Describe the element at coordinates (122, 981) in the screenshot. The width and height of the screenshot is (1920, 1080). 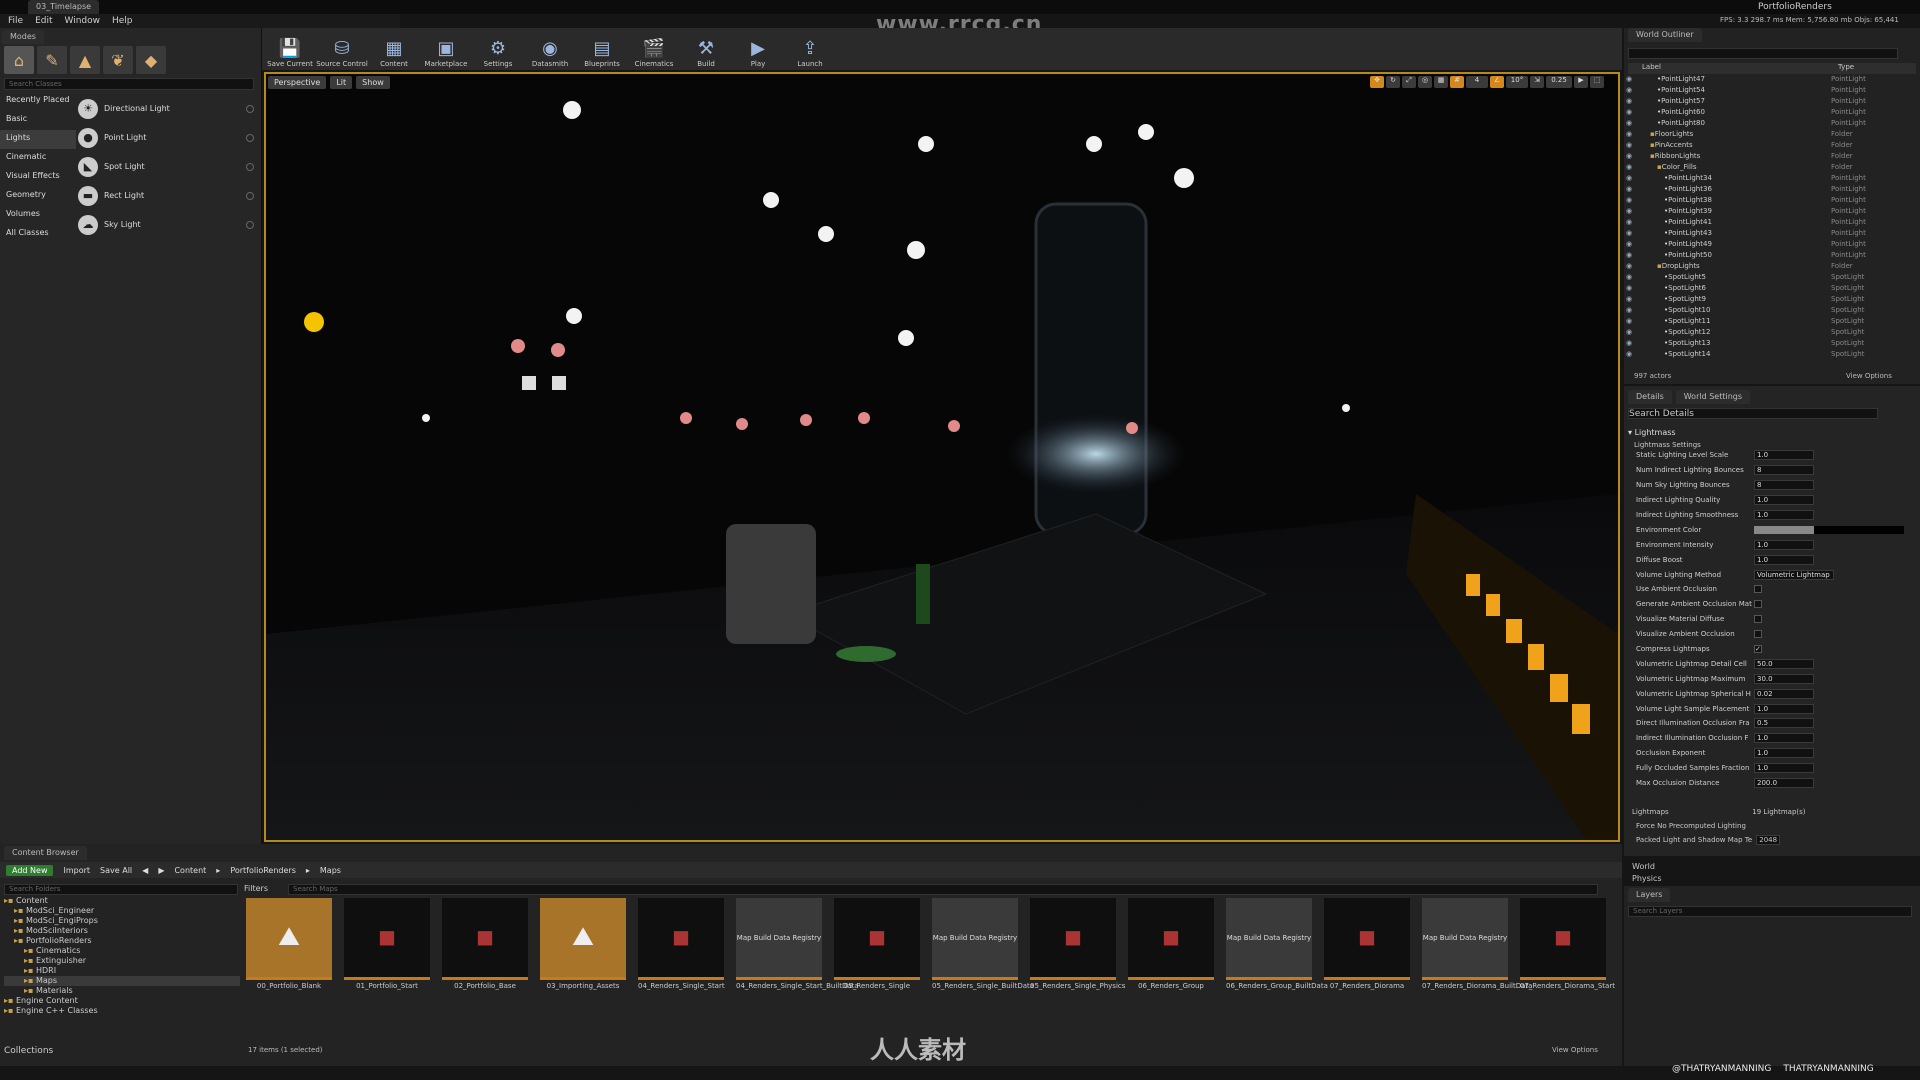
I see `folder-item: ▸▪ Maps` at that location.